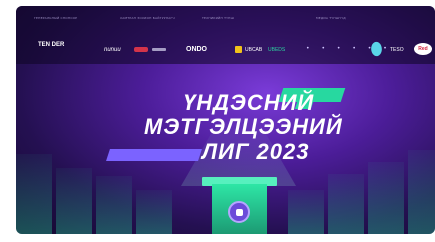 This screenshot has width=435, height=242. Describe the element at coordinates (277, 50) in the screenshot. I see `logo-ubeds: UBEDS` at that location.